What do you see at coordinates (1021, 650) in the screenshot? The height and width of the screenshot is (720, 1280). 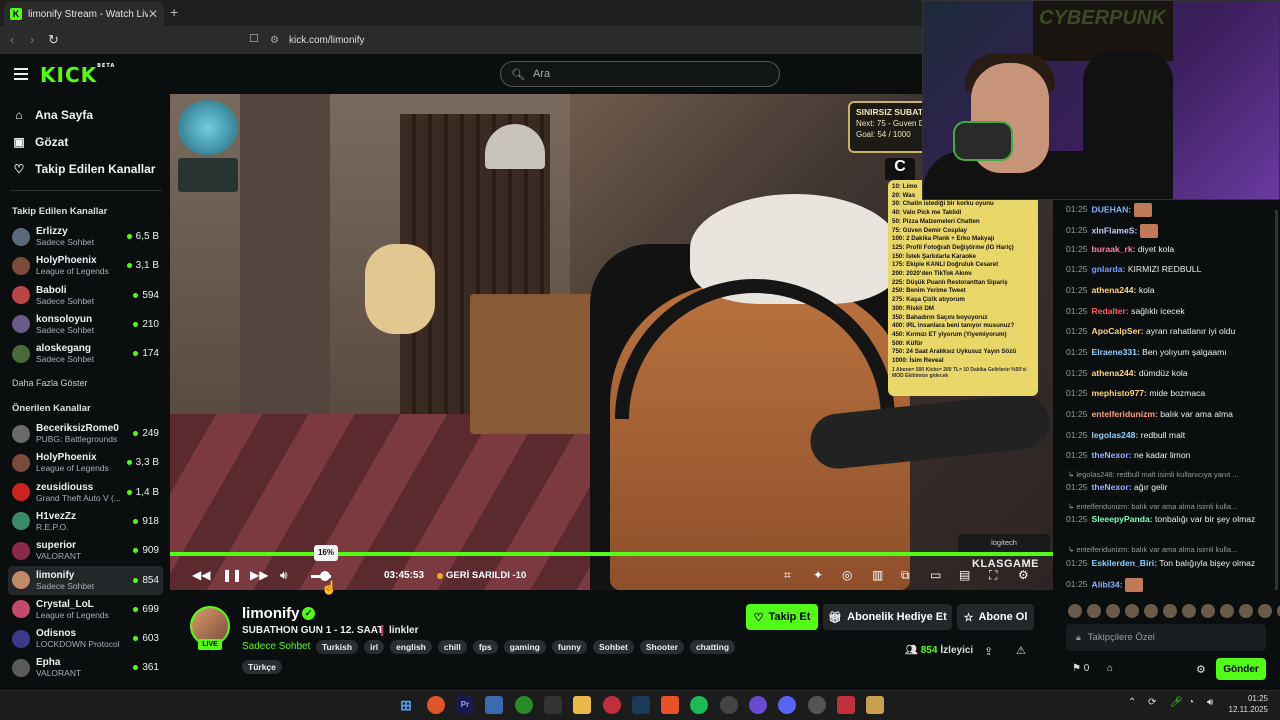 I see `report-icon: ⚠` at bounding box center [1021, 650].